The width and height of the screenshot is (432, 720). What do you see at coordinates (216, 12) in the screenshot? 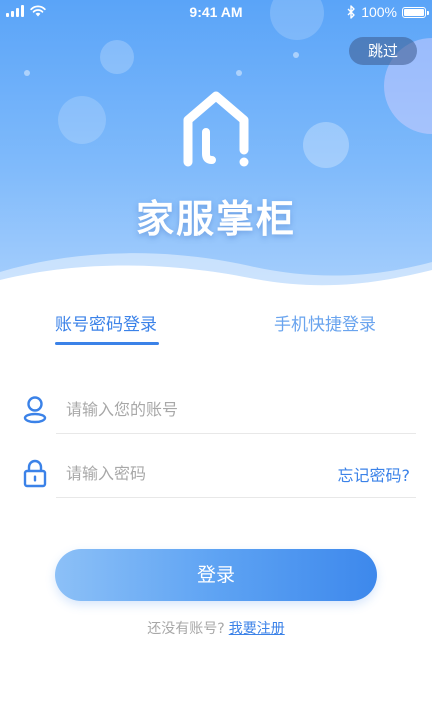
I see `status-bar: 9:41 AM 100%` at bounding box center [216, 12].